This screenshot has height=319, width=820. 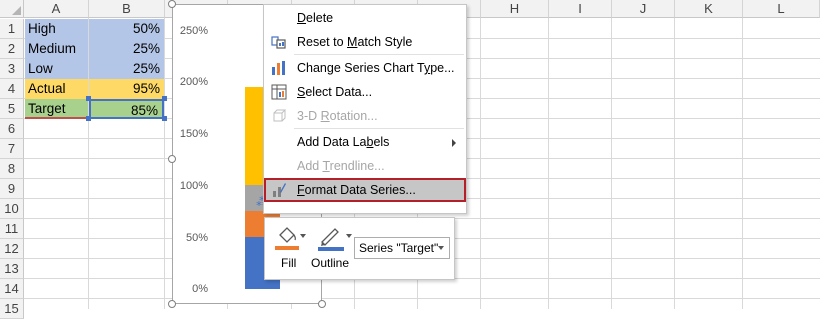 I want to click on menu-item-reset-style: Reset to Match Style, so click(x=365, y=42).